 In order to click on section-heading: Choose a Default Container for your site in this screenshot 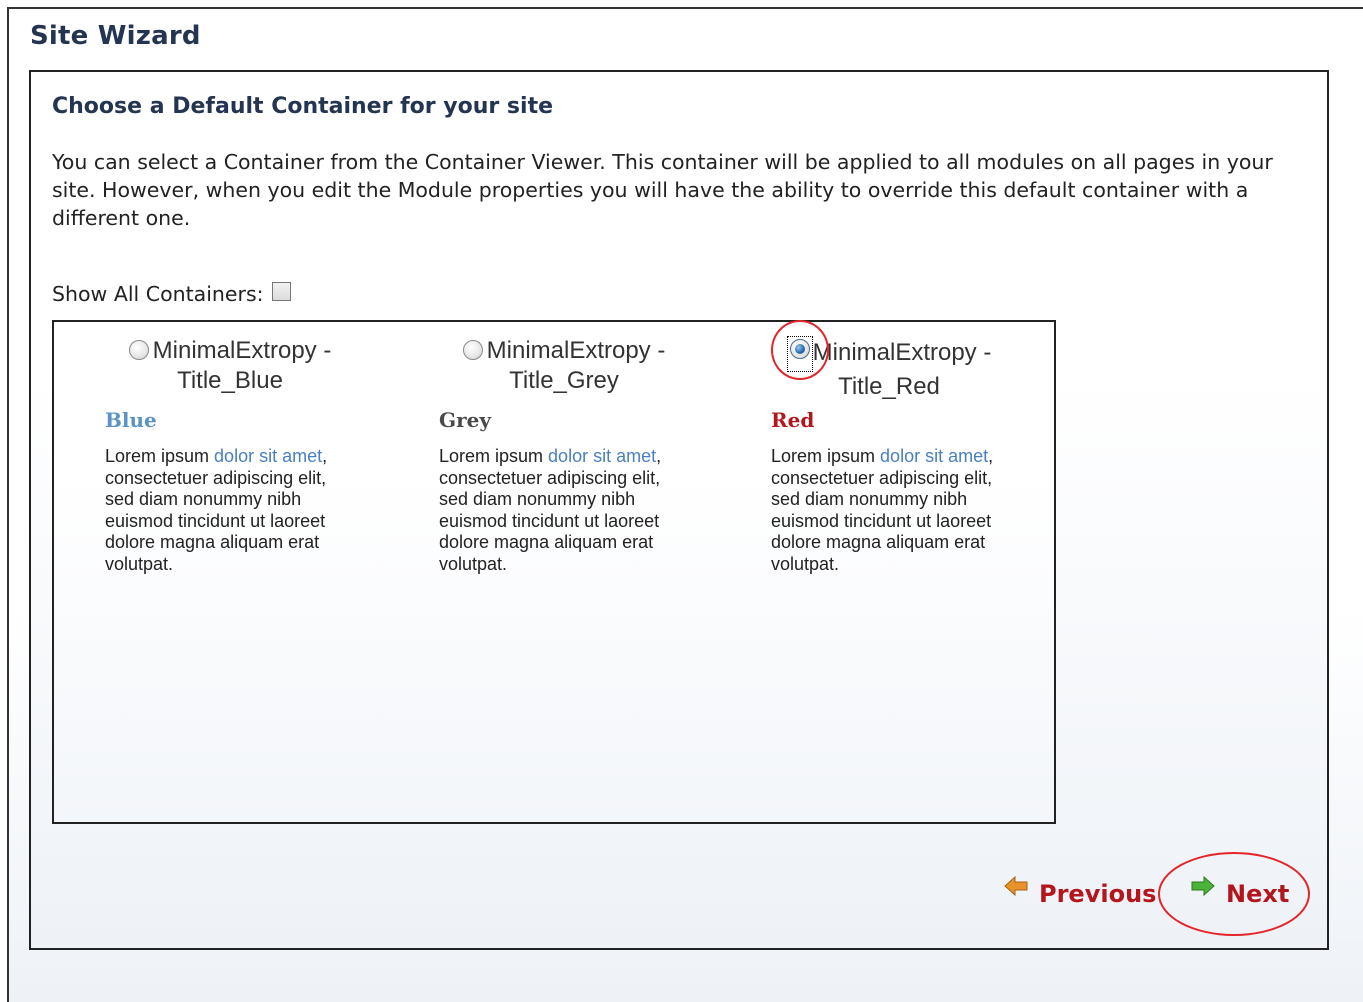, I will do `click(303, 106)`.